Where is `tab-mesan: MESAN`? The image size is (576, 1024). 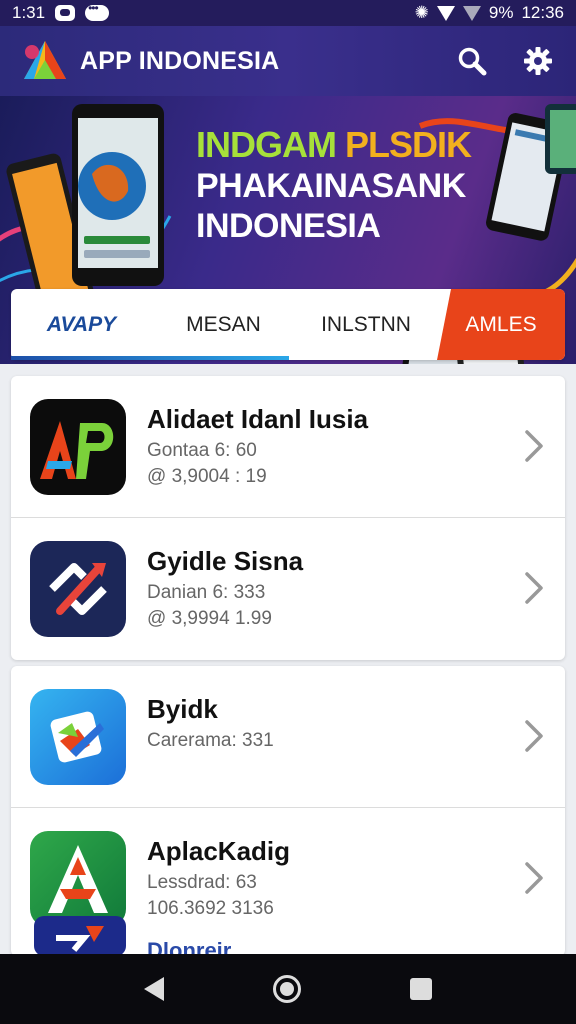 tab-mesan: MESAN is located at coordinates (223, 324).